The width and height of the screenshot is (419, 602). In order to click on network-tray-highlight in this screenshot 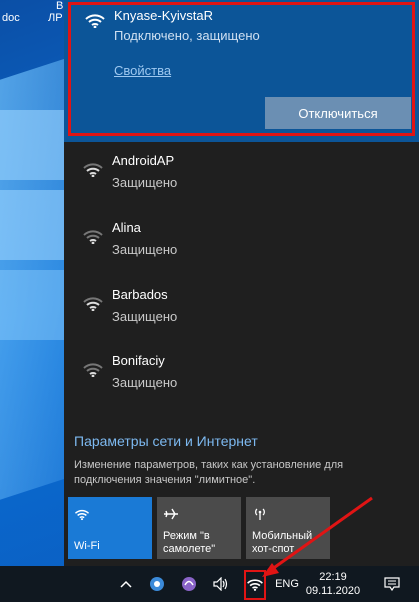, I will do `click(255, 585)`.